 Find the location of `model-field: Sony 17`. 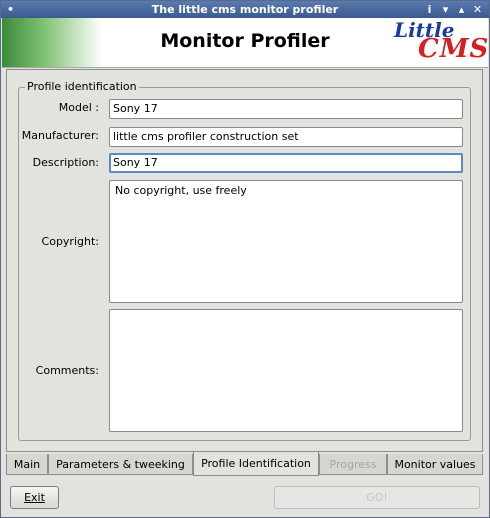

model-field: Sony 17 is located at coordinates (286, 109).